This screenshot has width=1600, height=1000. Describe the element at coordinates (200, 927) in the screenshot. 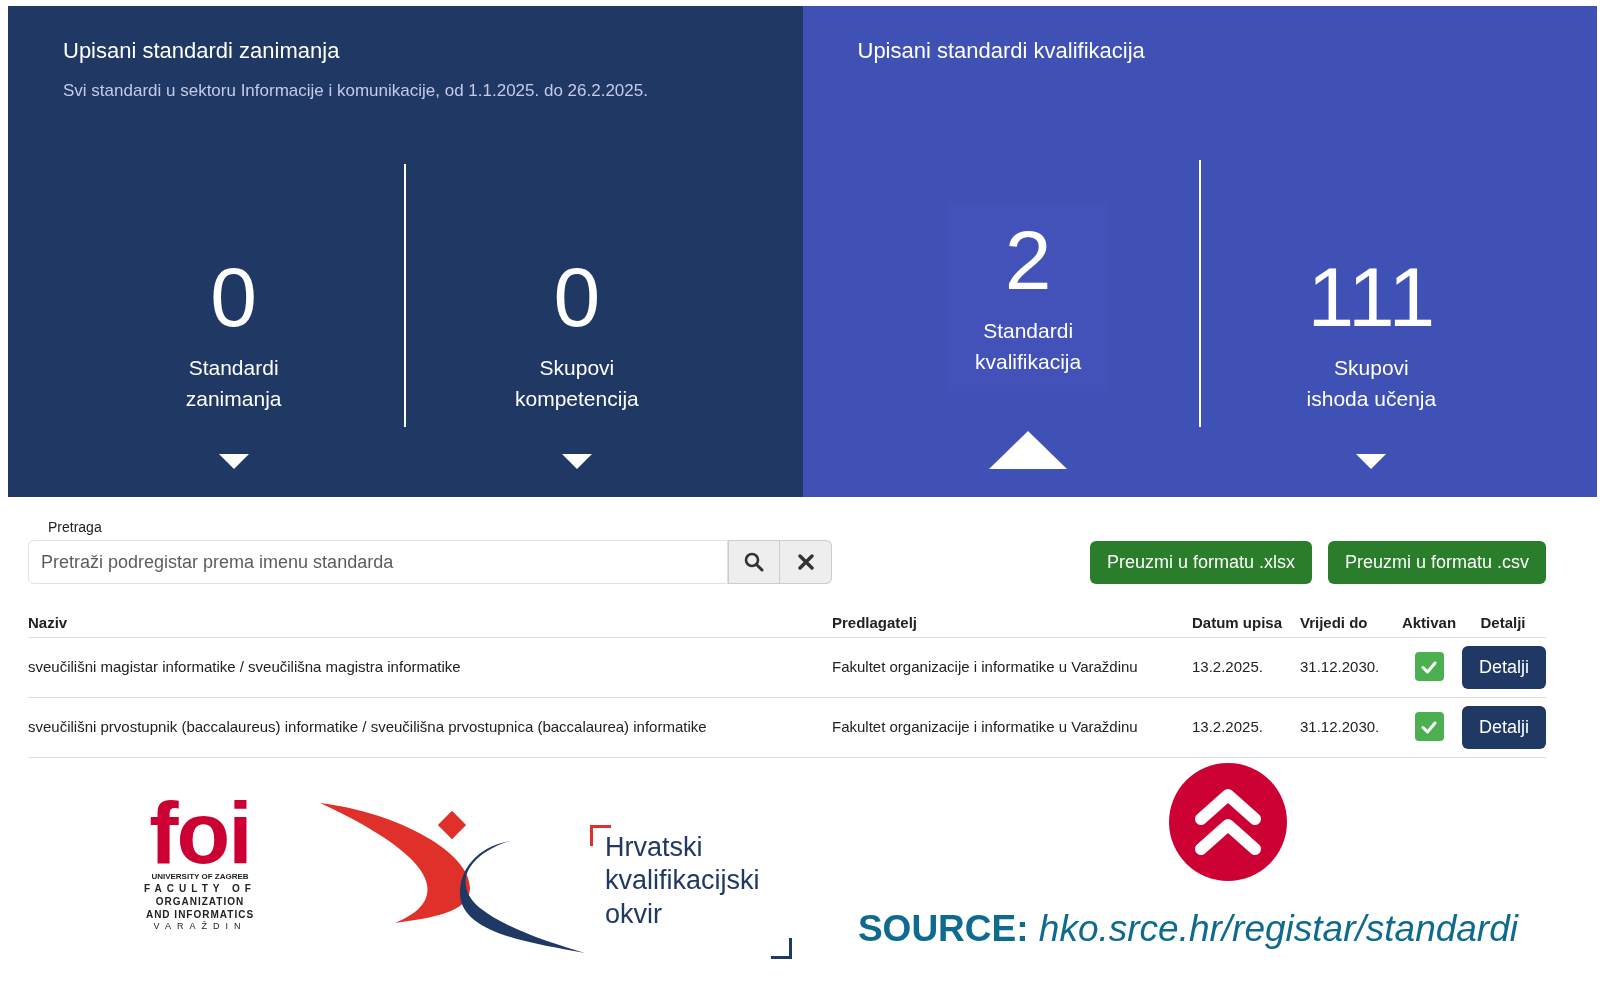

I see `logo-text: VARAŽDIN` at that location.